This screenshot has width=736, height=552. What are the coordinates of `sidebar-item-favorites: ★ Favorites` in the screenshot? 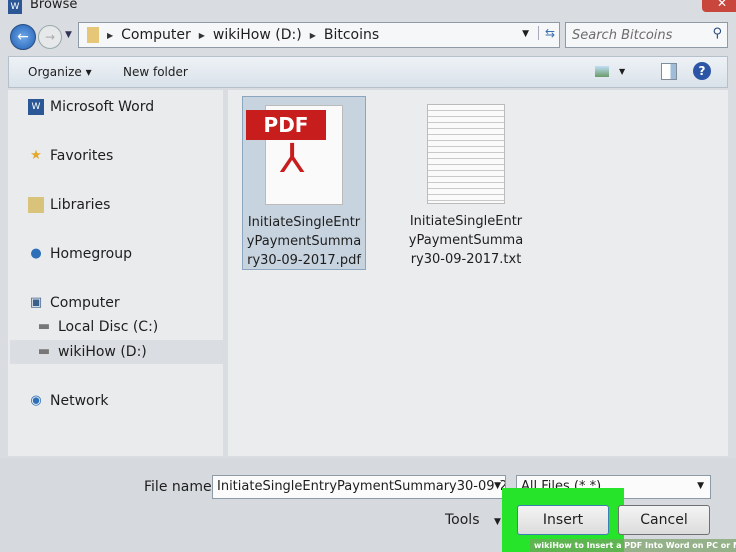 It's located at (70, 156).